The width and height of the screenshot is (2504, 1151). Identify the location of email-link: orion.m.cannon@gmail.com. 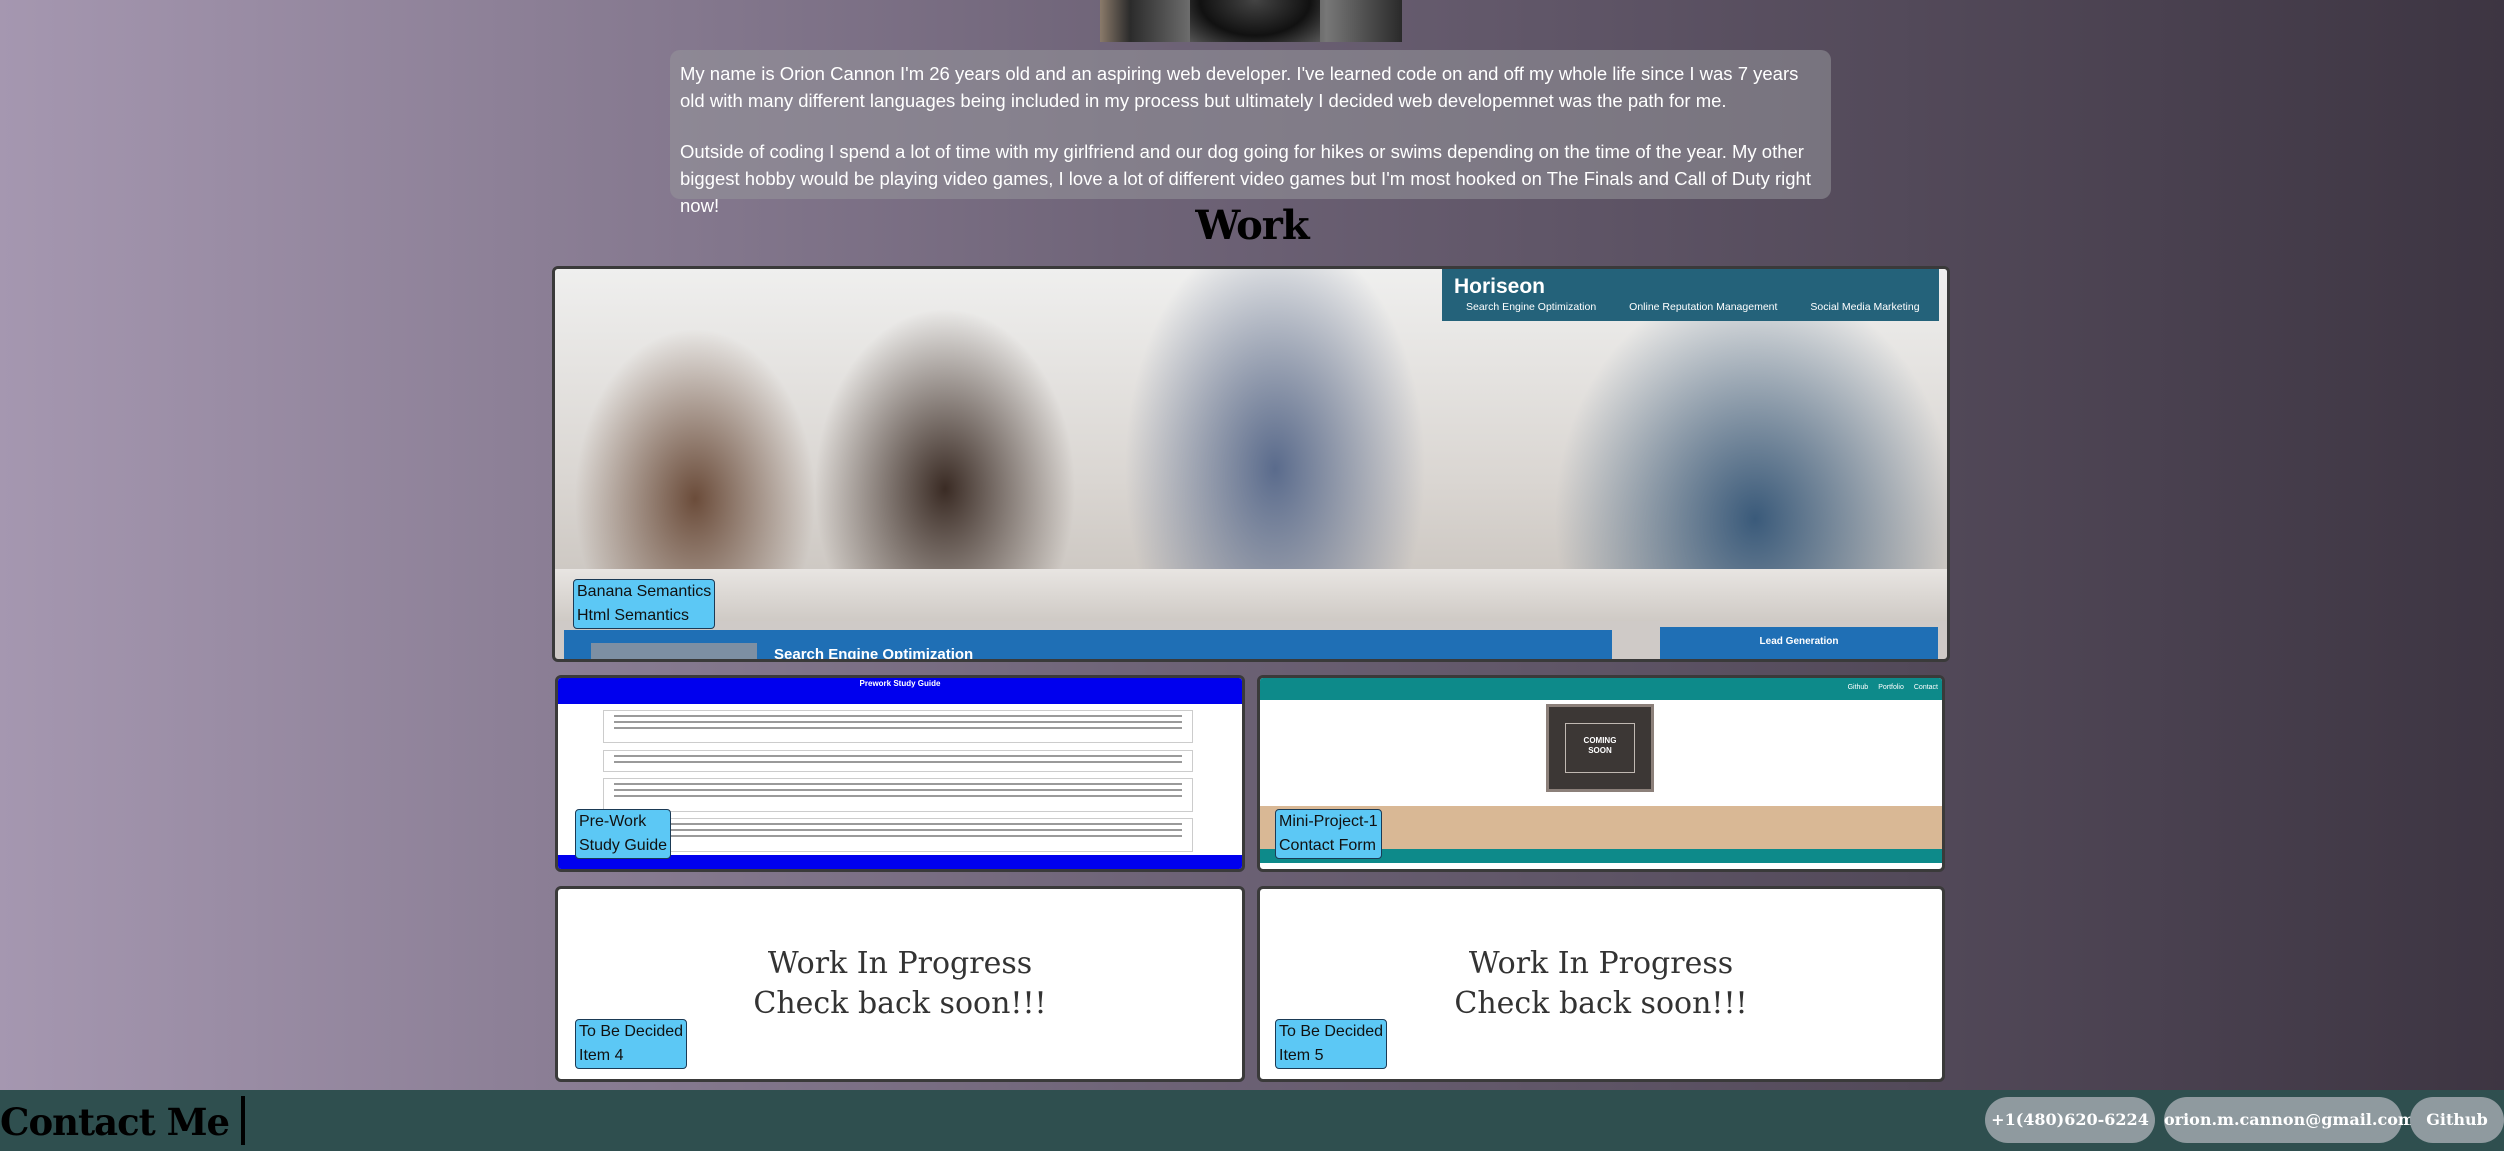
(2289, 1120).